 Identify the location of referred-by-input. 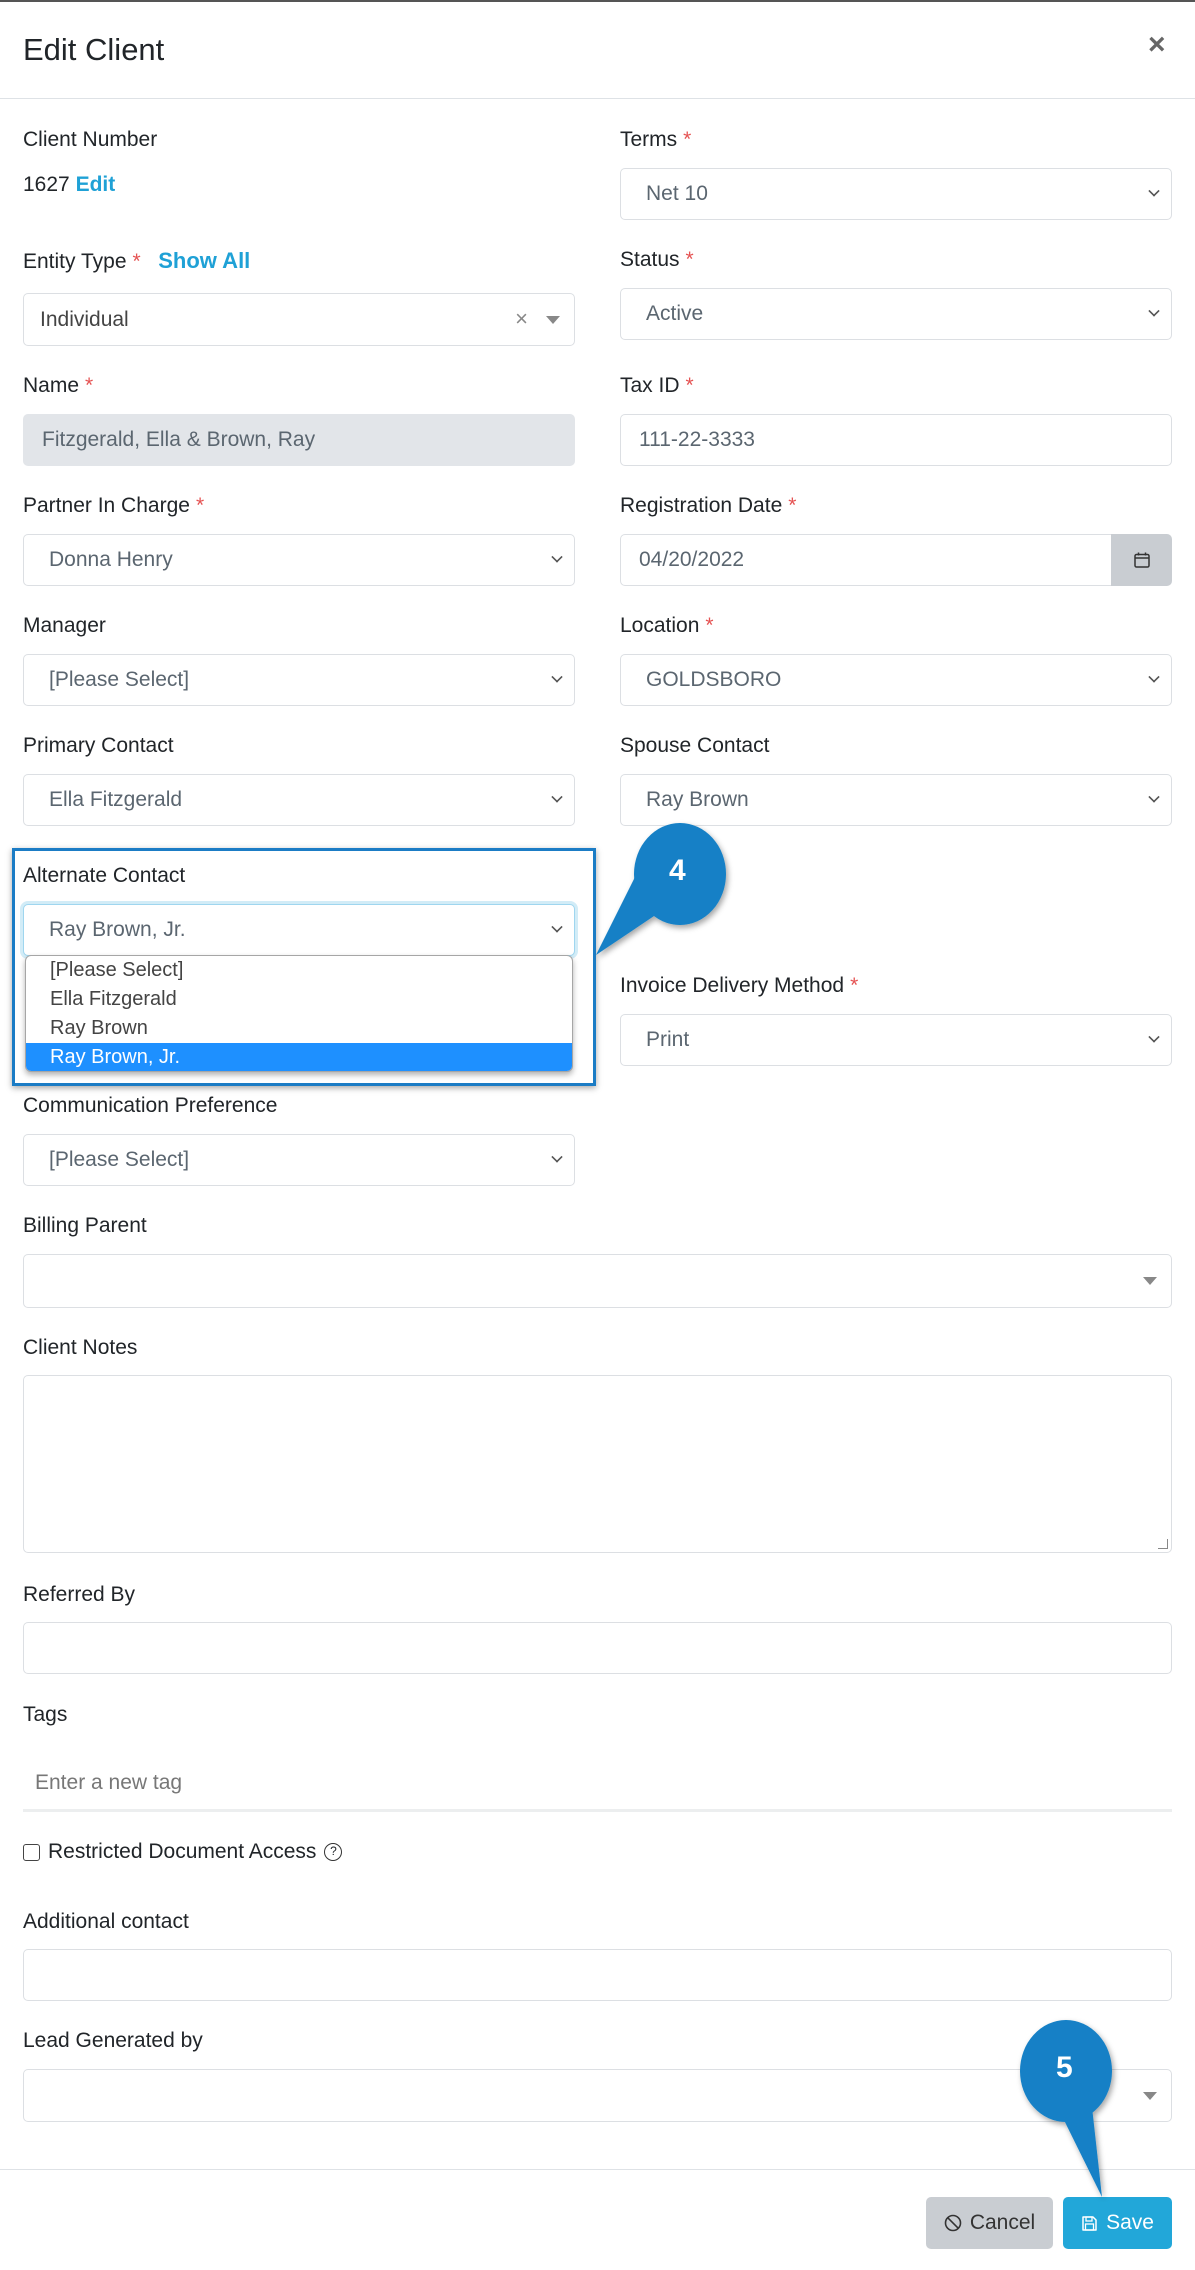
(597, 1648).